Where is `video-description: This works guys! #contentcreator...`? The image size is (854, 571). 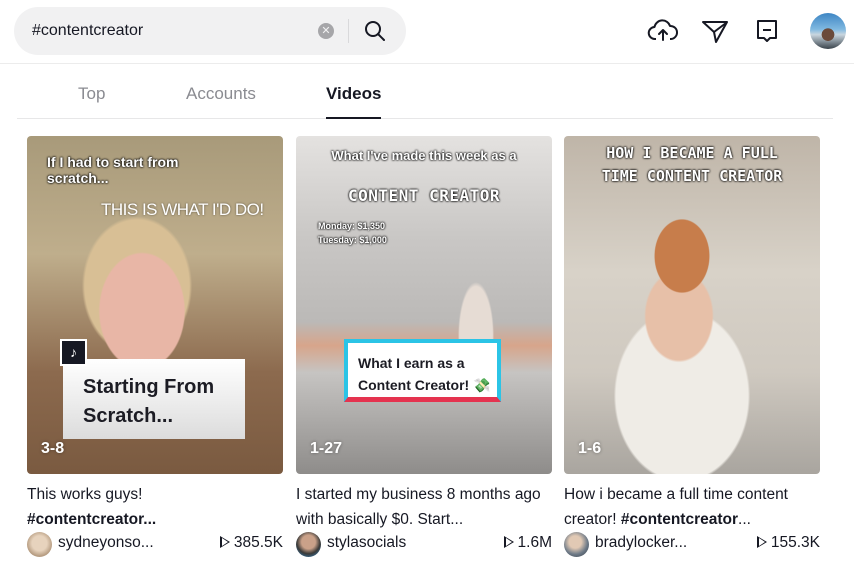
video-description: This works guys! #contentcreator... is located at coordinates (155, 507).